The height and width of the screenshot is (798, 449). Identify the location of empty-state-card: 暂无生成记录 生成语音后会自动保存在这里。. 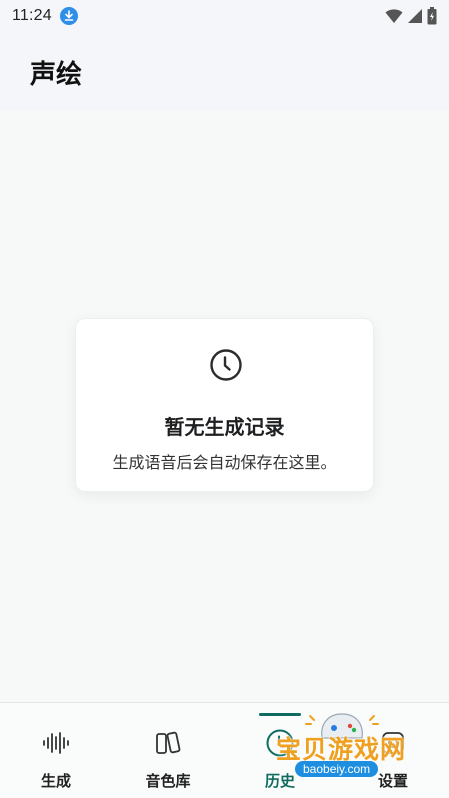
(224, 405).